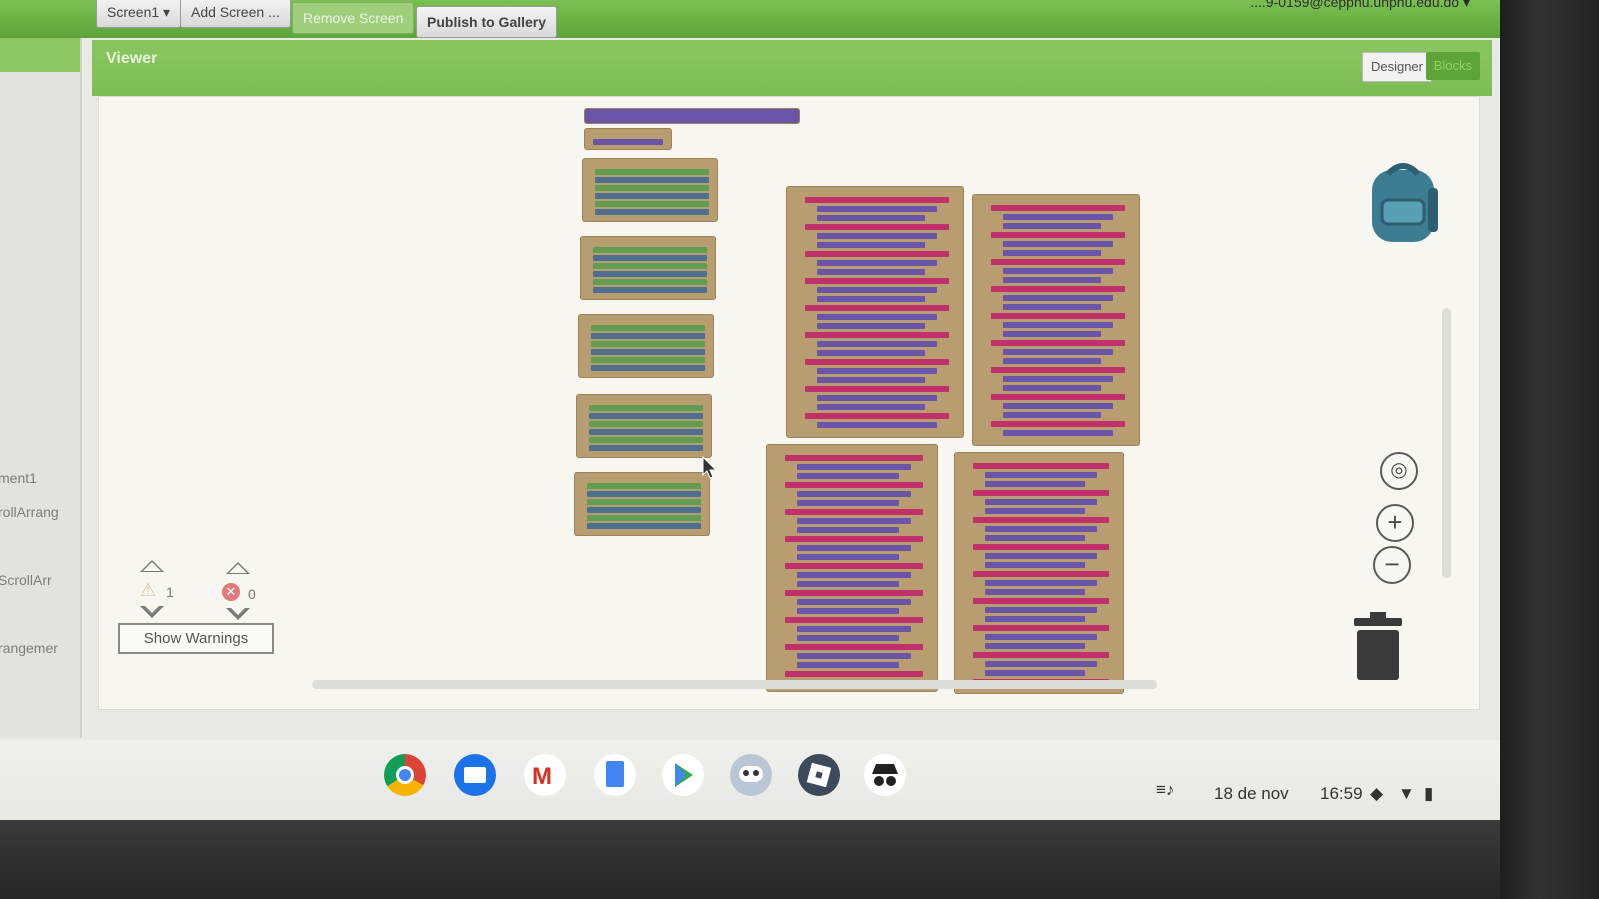  What do you see at coordinates (487, 22) in the screenshot?
I see `publish-gallery-button: Publish to Gallery` at bounding box center [487, 22].